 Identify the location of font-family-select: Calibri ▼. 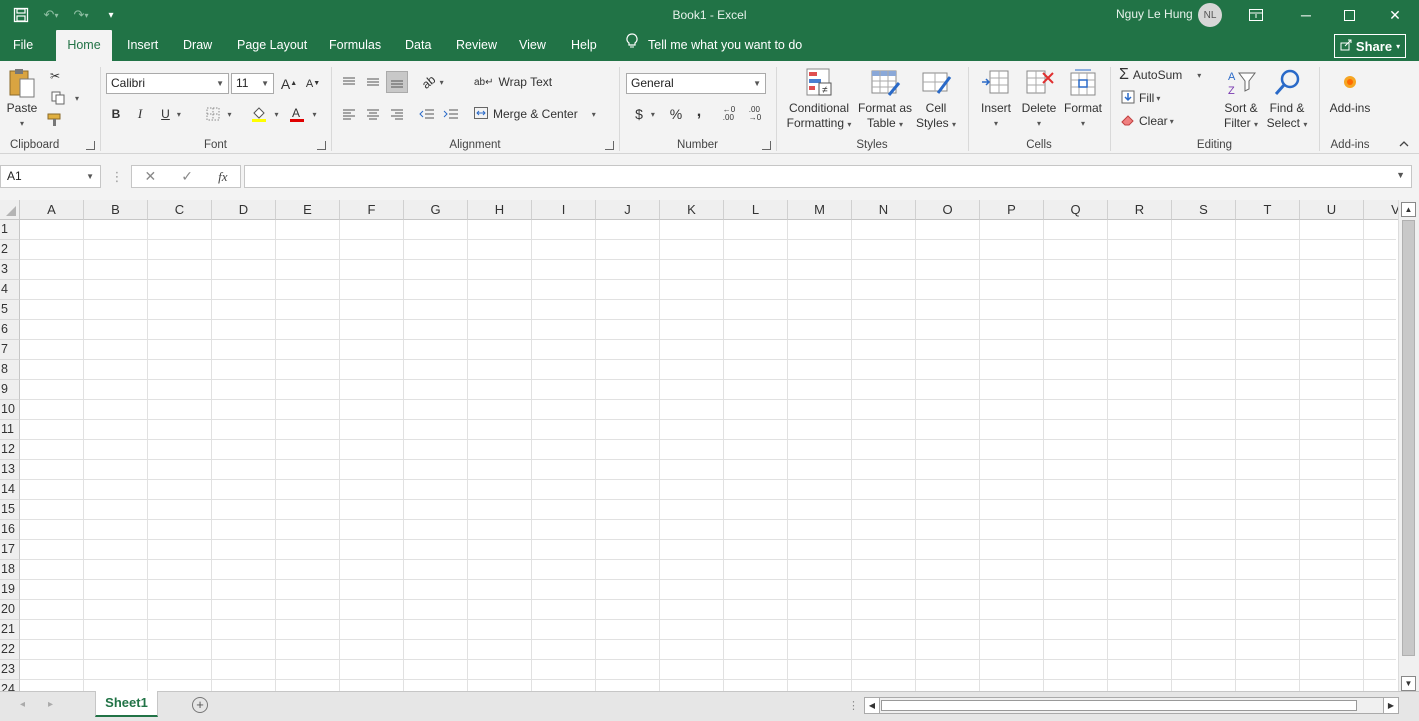
(167, 83).